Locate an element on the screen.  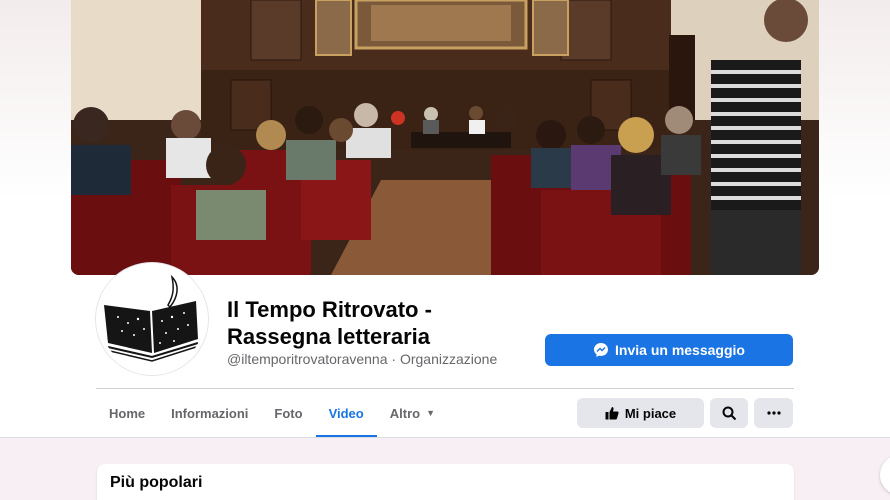
tab-informazioni-label: Informazioni is located at coordinates (210, 413).